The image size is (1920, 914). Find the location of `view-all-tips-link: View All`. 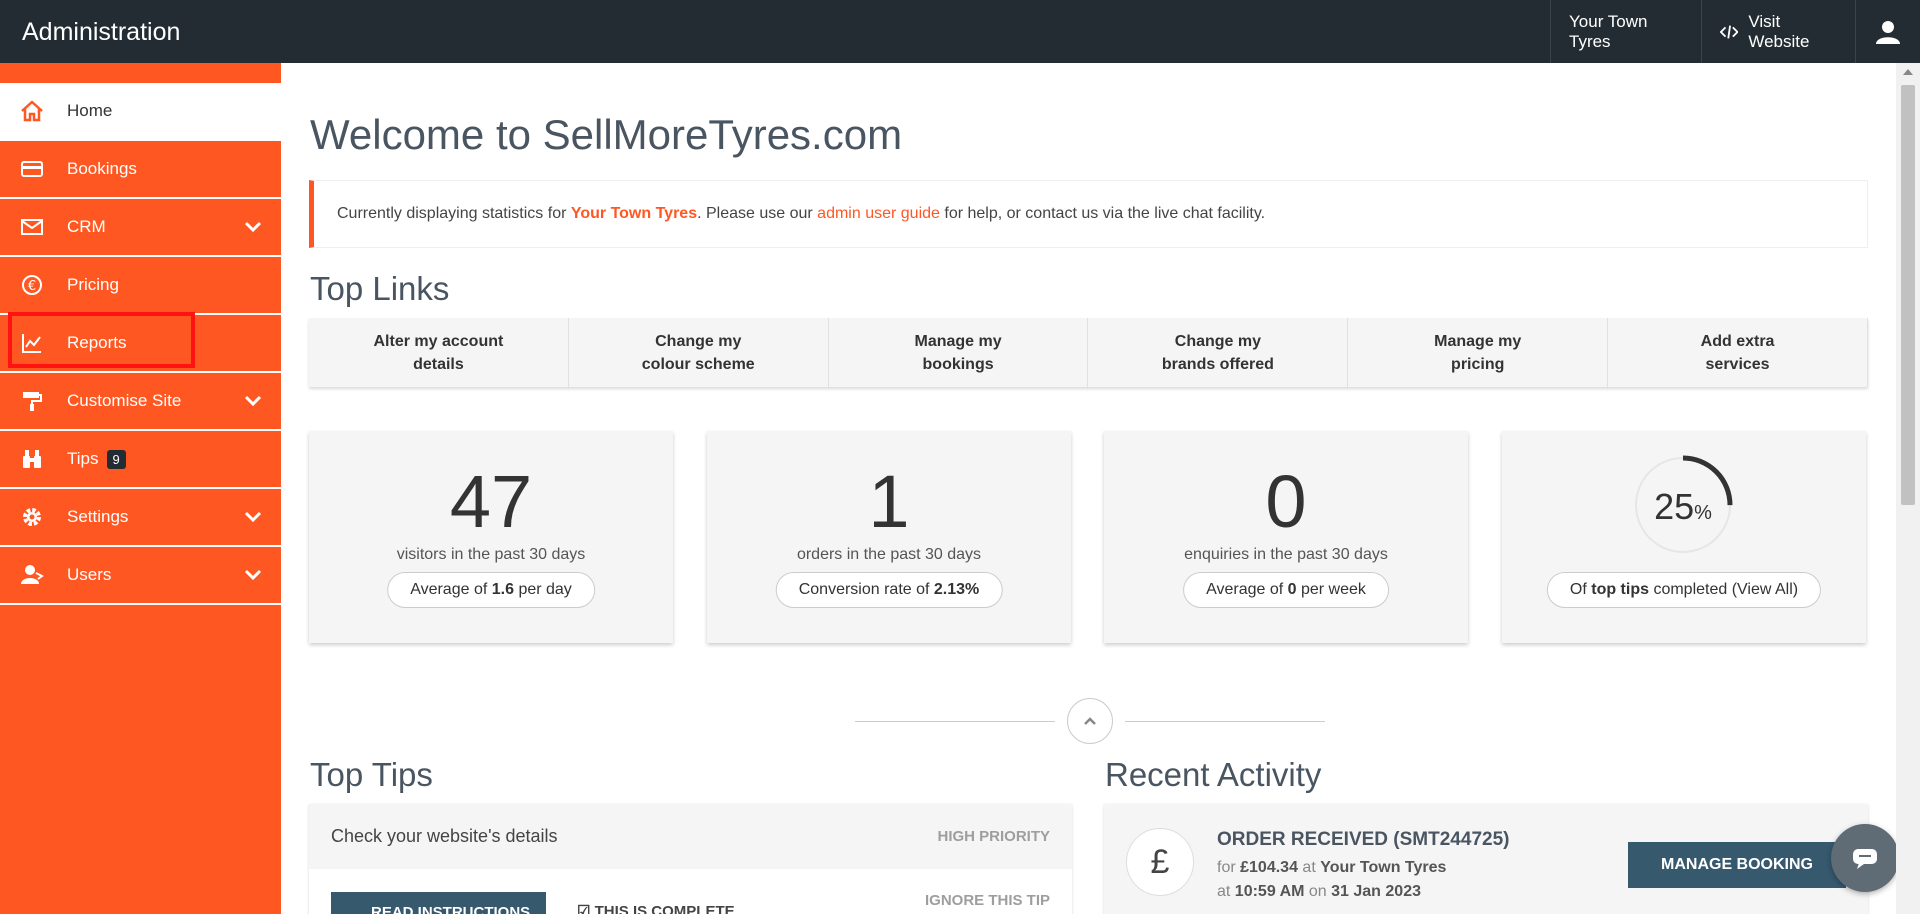

view-all-tips-link: View All is located at coordinates (1765, 590).